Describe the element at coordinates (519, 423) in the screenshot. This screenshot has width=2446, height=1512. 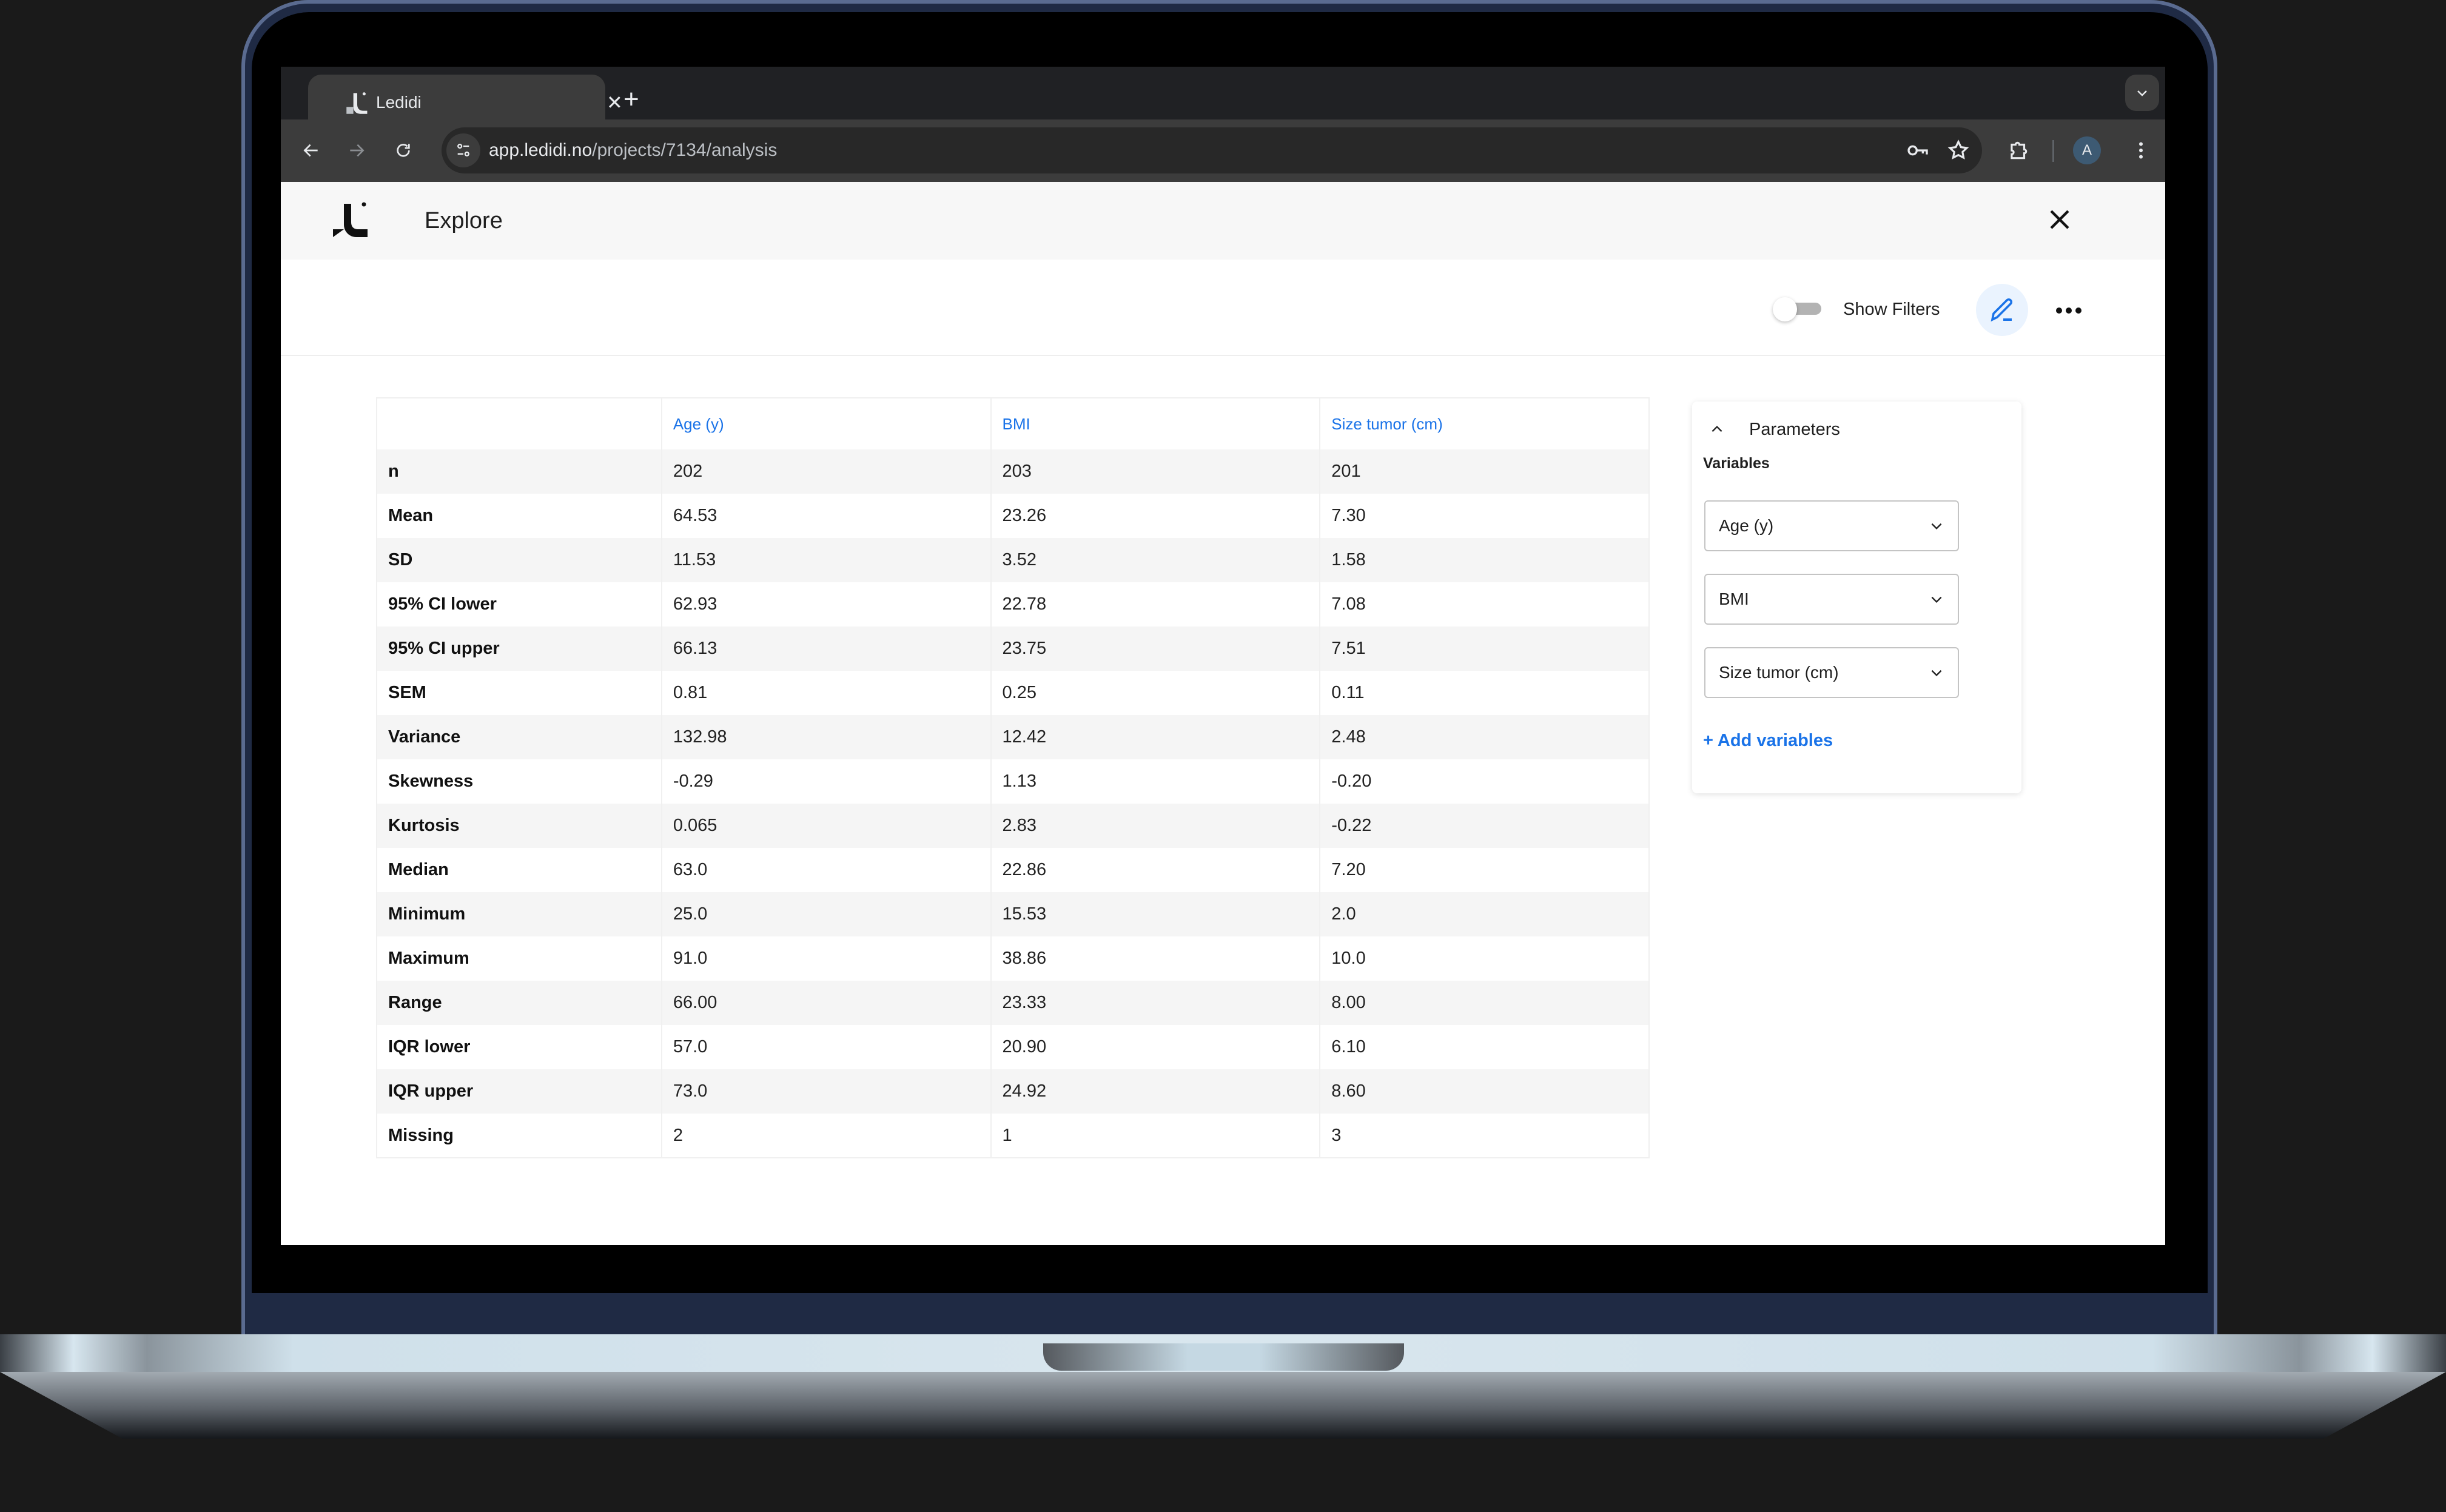
I see `header-blank-cell` at that location.